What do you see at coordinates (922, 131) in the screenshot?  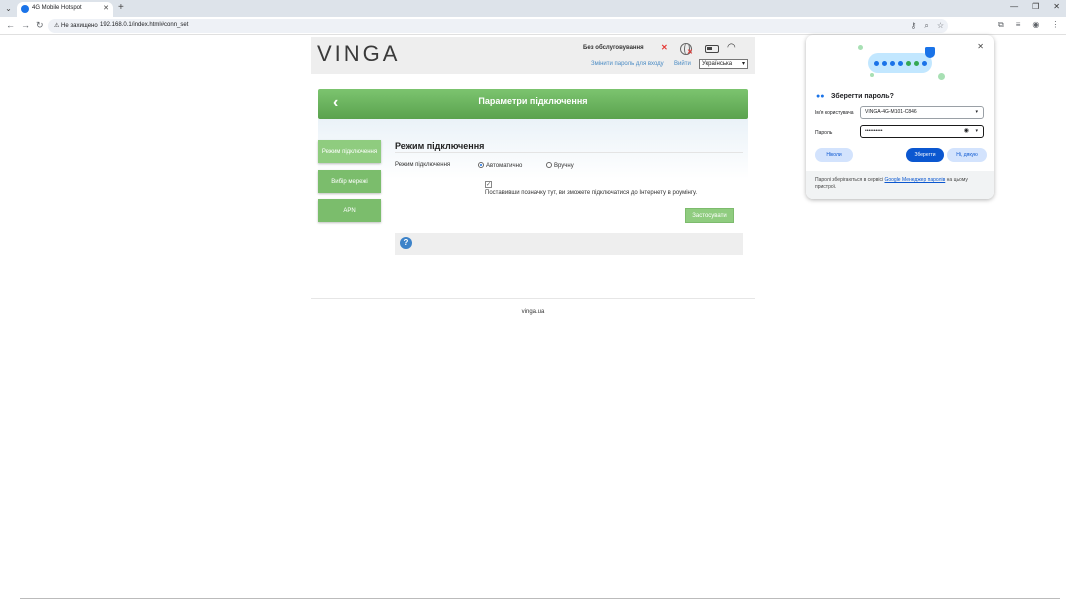 I see `password-field: •••••••••• ◉ ▾` at bounding box center [922, 131].